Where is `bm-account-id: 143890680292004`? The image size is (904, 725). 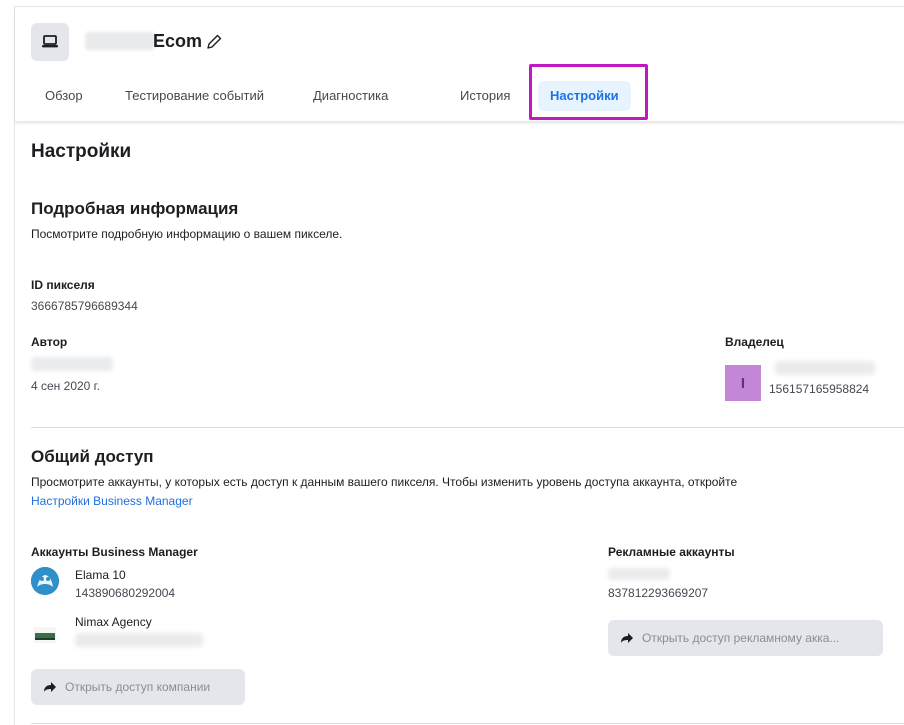
bm-account-id: 143890680292004 is located at coordinates (125, 593).